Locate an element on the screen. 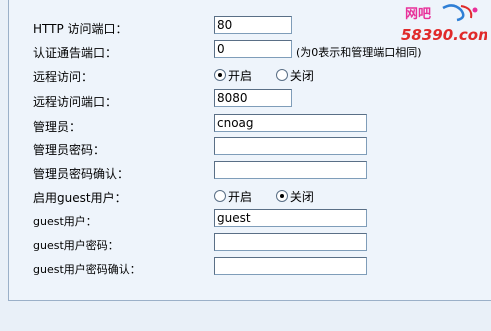 The image size is (491, 331). admin-label: 管理员： is located at coordinates (57, 127).